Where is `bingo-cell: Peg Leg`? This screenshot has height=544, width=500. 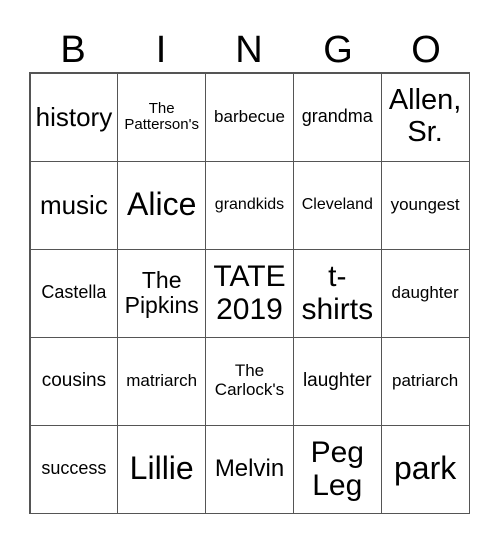
bingo-cell: Peg Leg is located at coordinates (337, 469).